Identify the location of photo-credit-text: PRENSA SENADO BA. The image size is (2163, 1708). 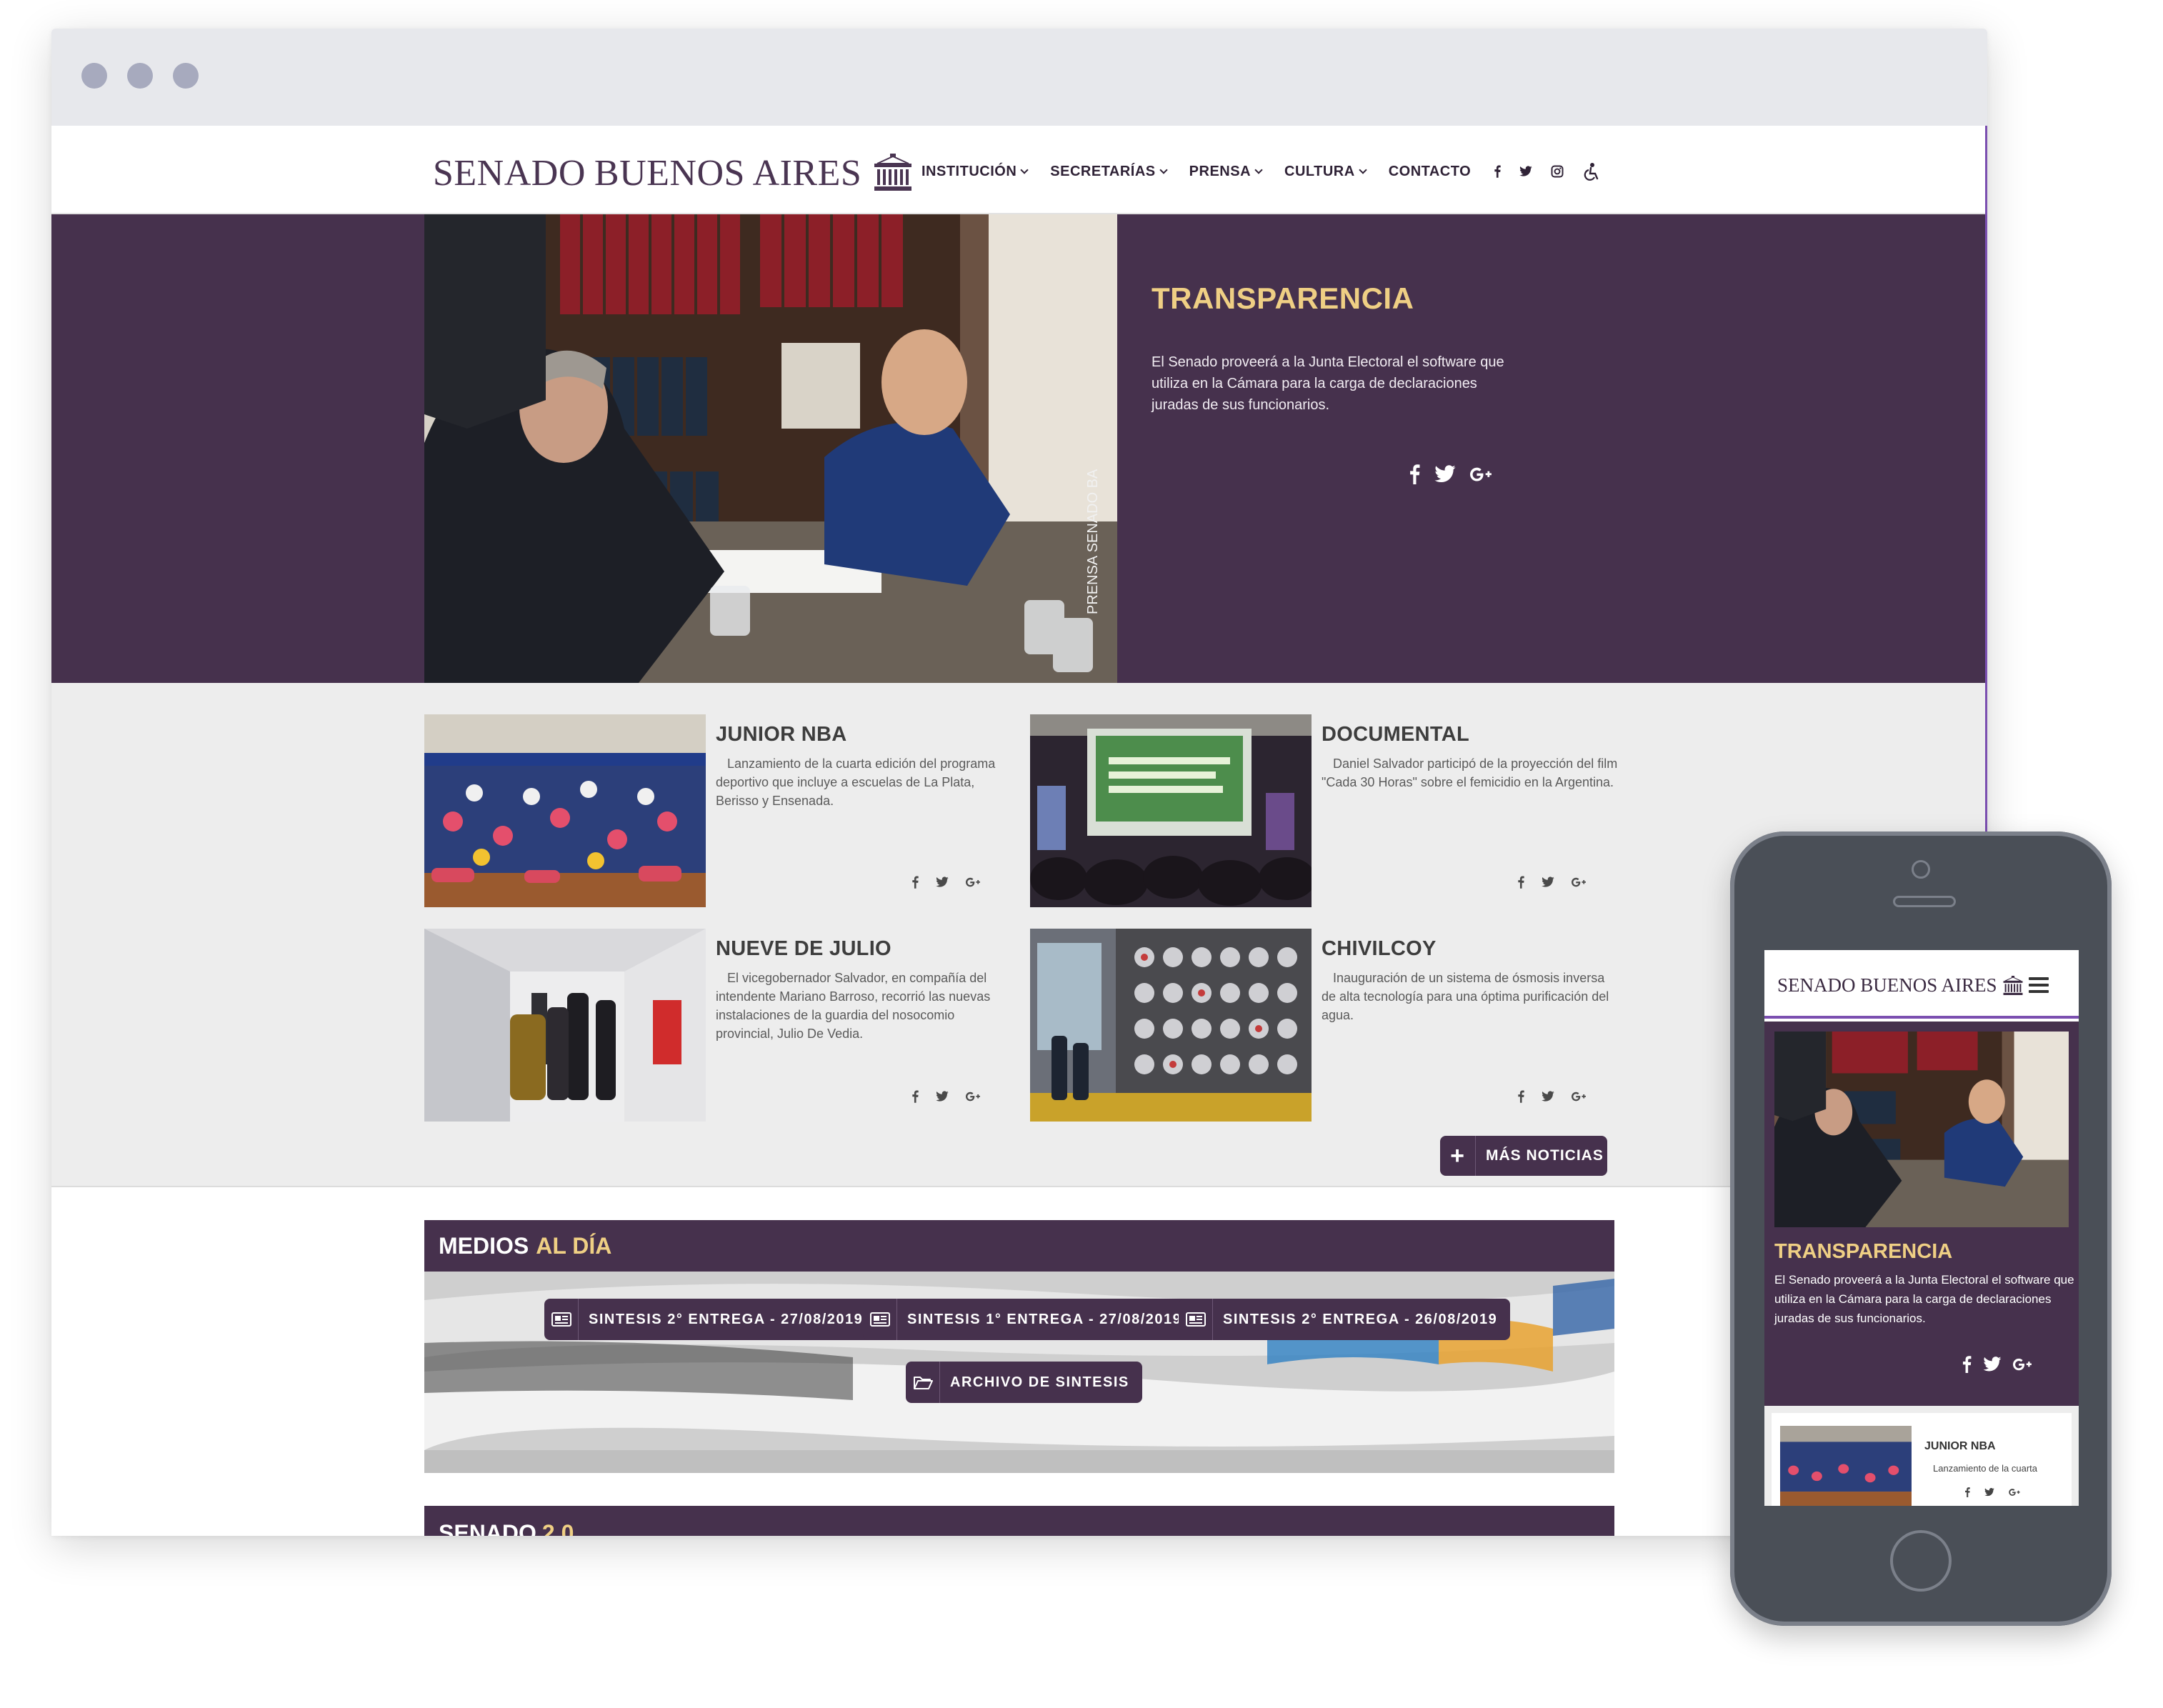
(1093, 541).